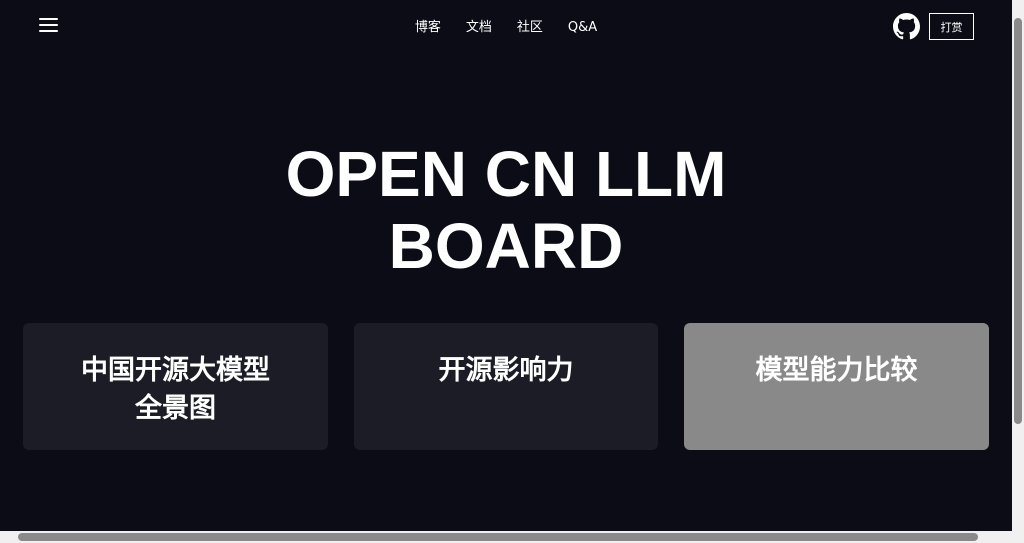 The height and width of the screenshot is (543, 1024). What do you see at coordinates (836, 370) in the screenshot?
I see `card-capability-comparison-label: 模型能力比较` at bounding box center [836, 370].